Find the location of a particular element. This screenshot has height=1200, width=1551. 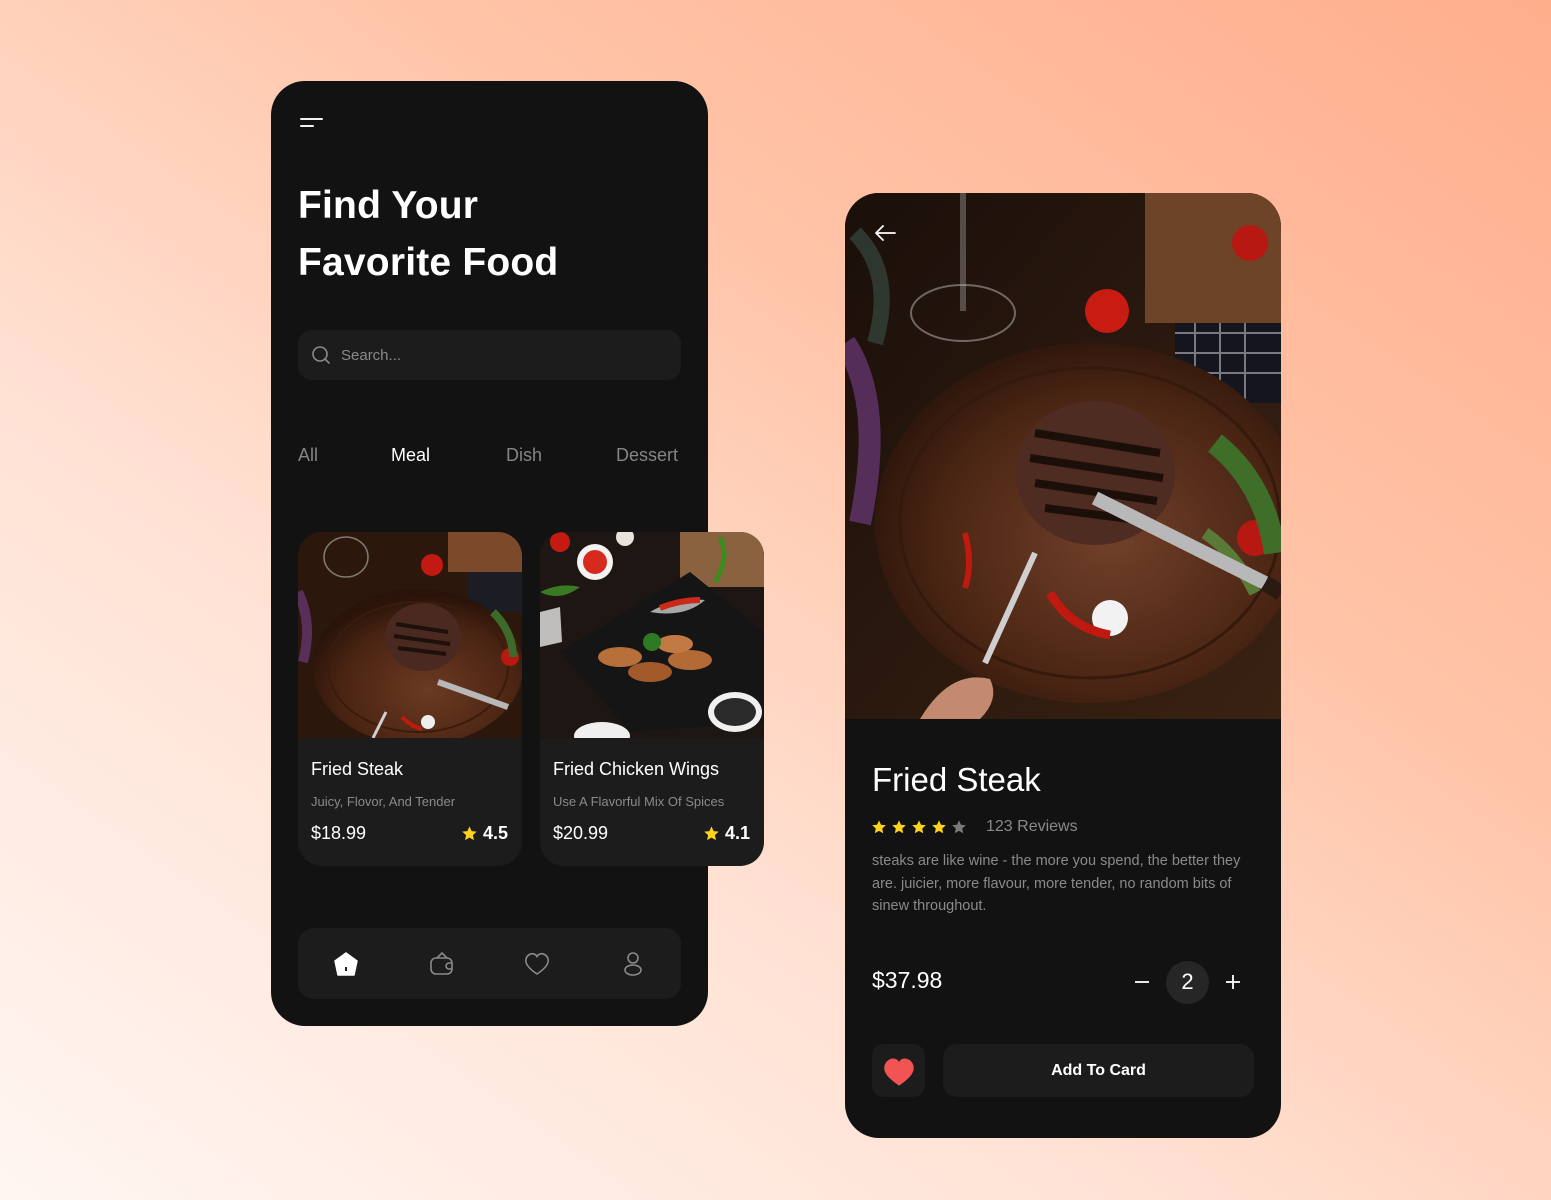

total-price: $37.98 is located at coordinates (907, 980).